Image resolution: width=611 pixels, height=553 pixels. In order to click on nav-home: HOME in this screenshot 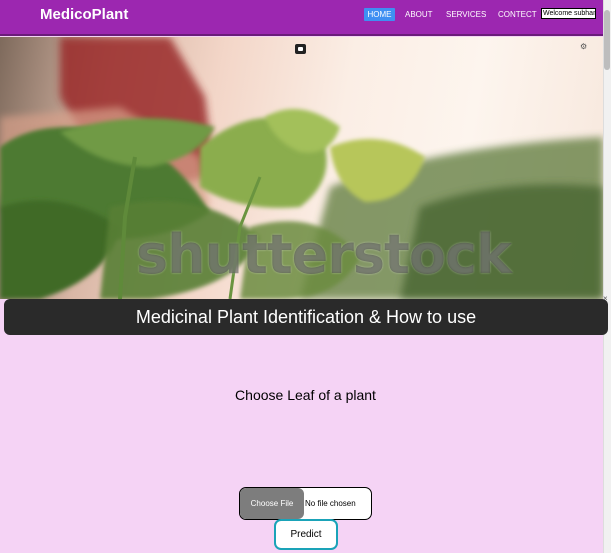, I will do `click(379, 14)`.